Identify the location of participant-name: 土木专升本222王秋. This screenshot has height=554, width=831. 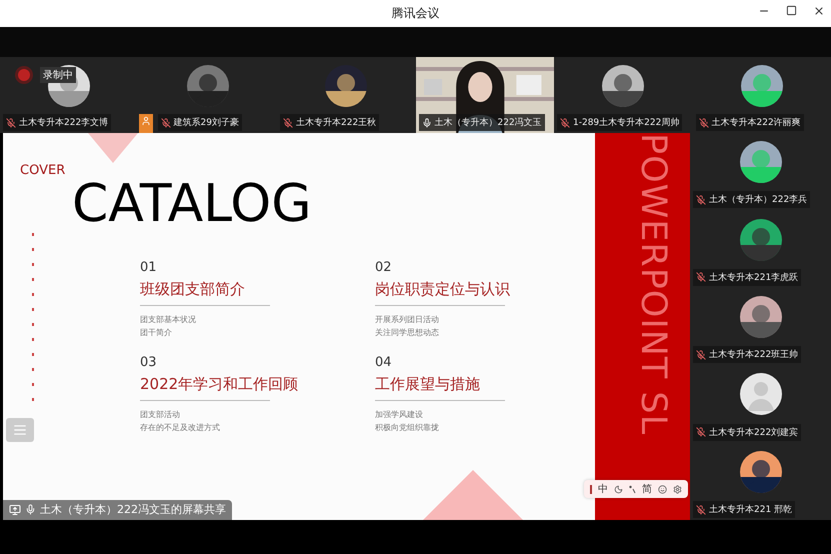
(330, 122).